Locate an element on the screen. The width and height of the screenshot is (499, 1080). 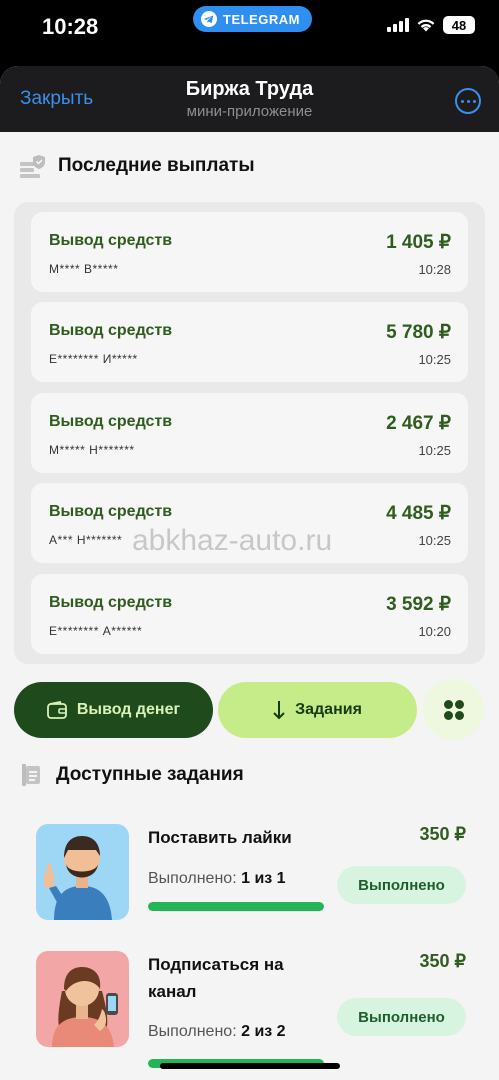
task-progress-fill is located at coordinates (236, 906).